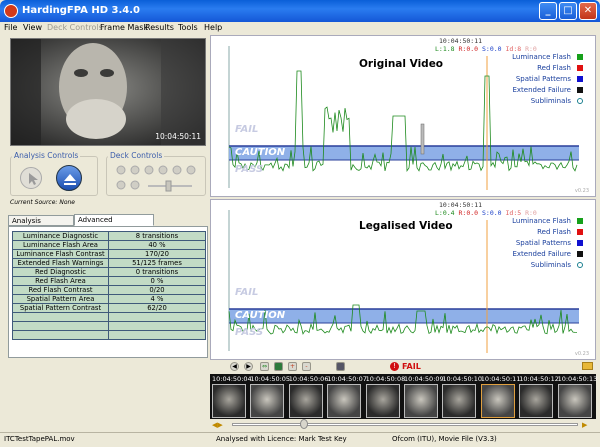  Describe the element at coordinates (157, 272) in the screenshot. I see `summary-value: 0 transitions` at that location.